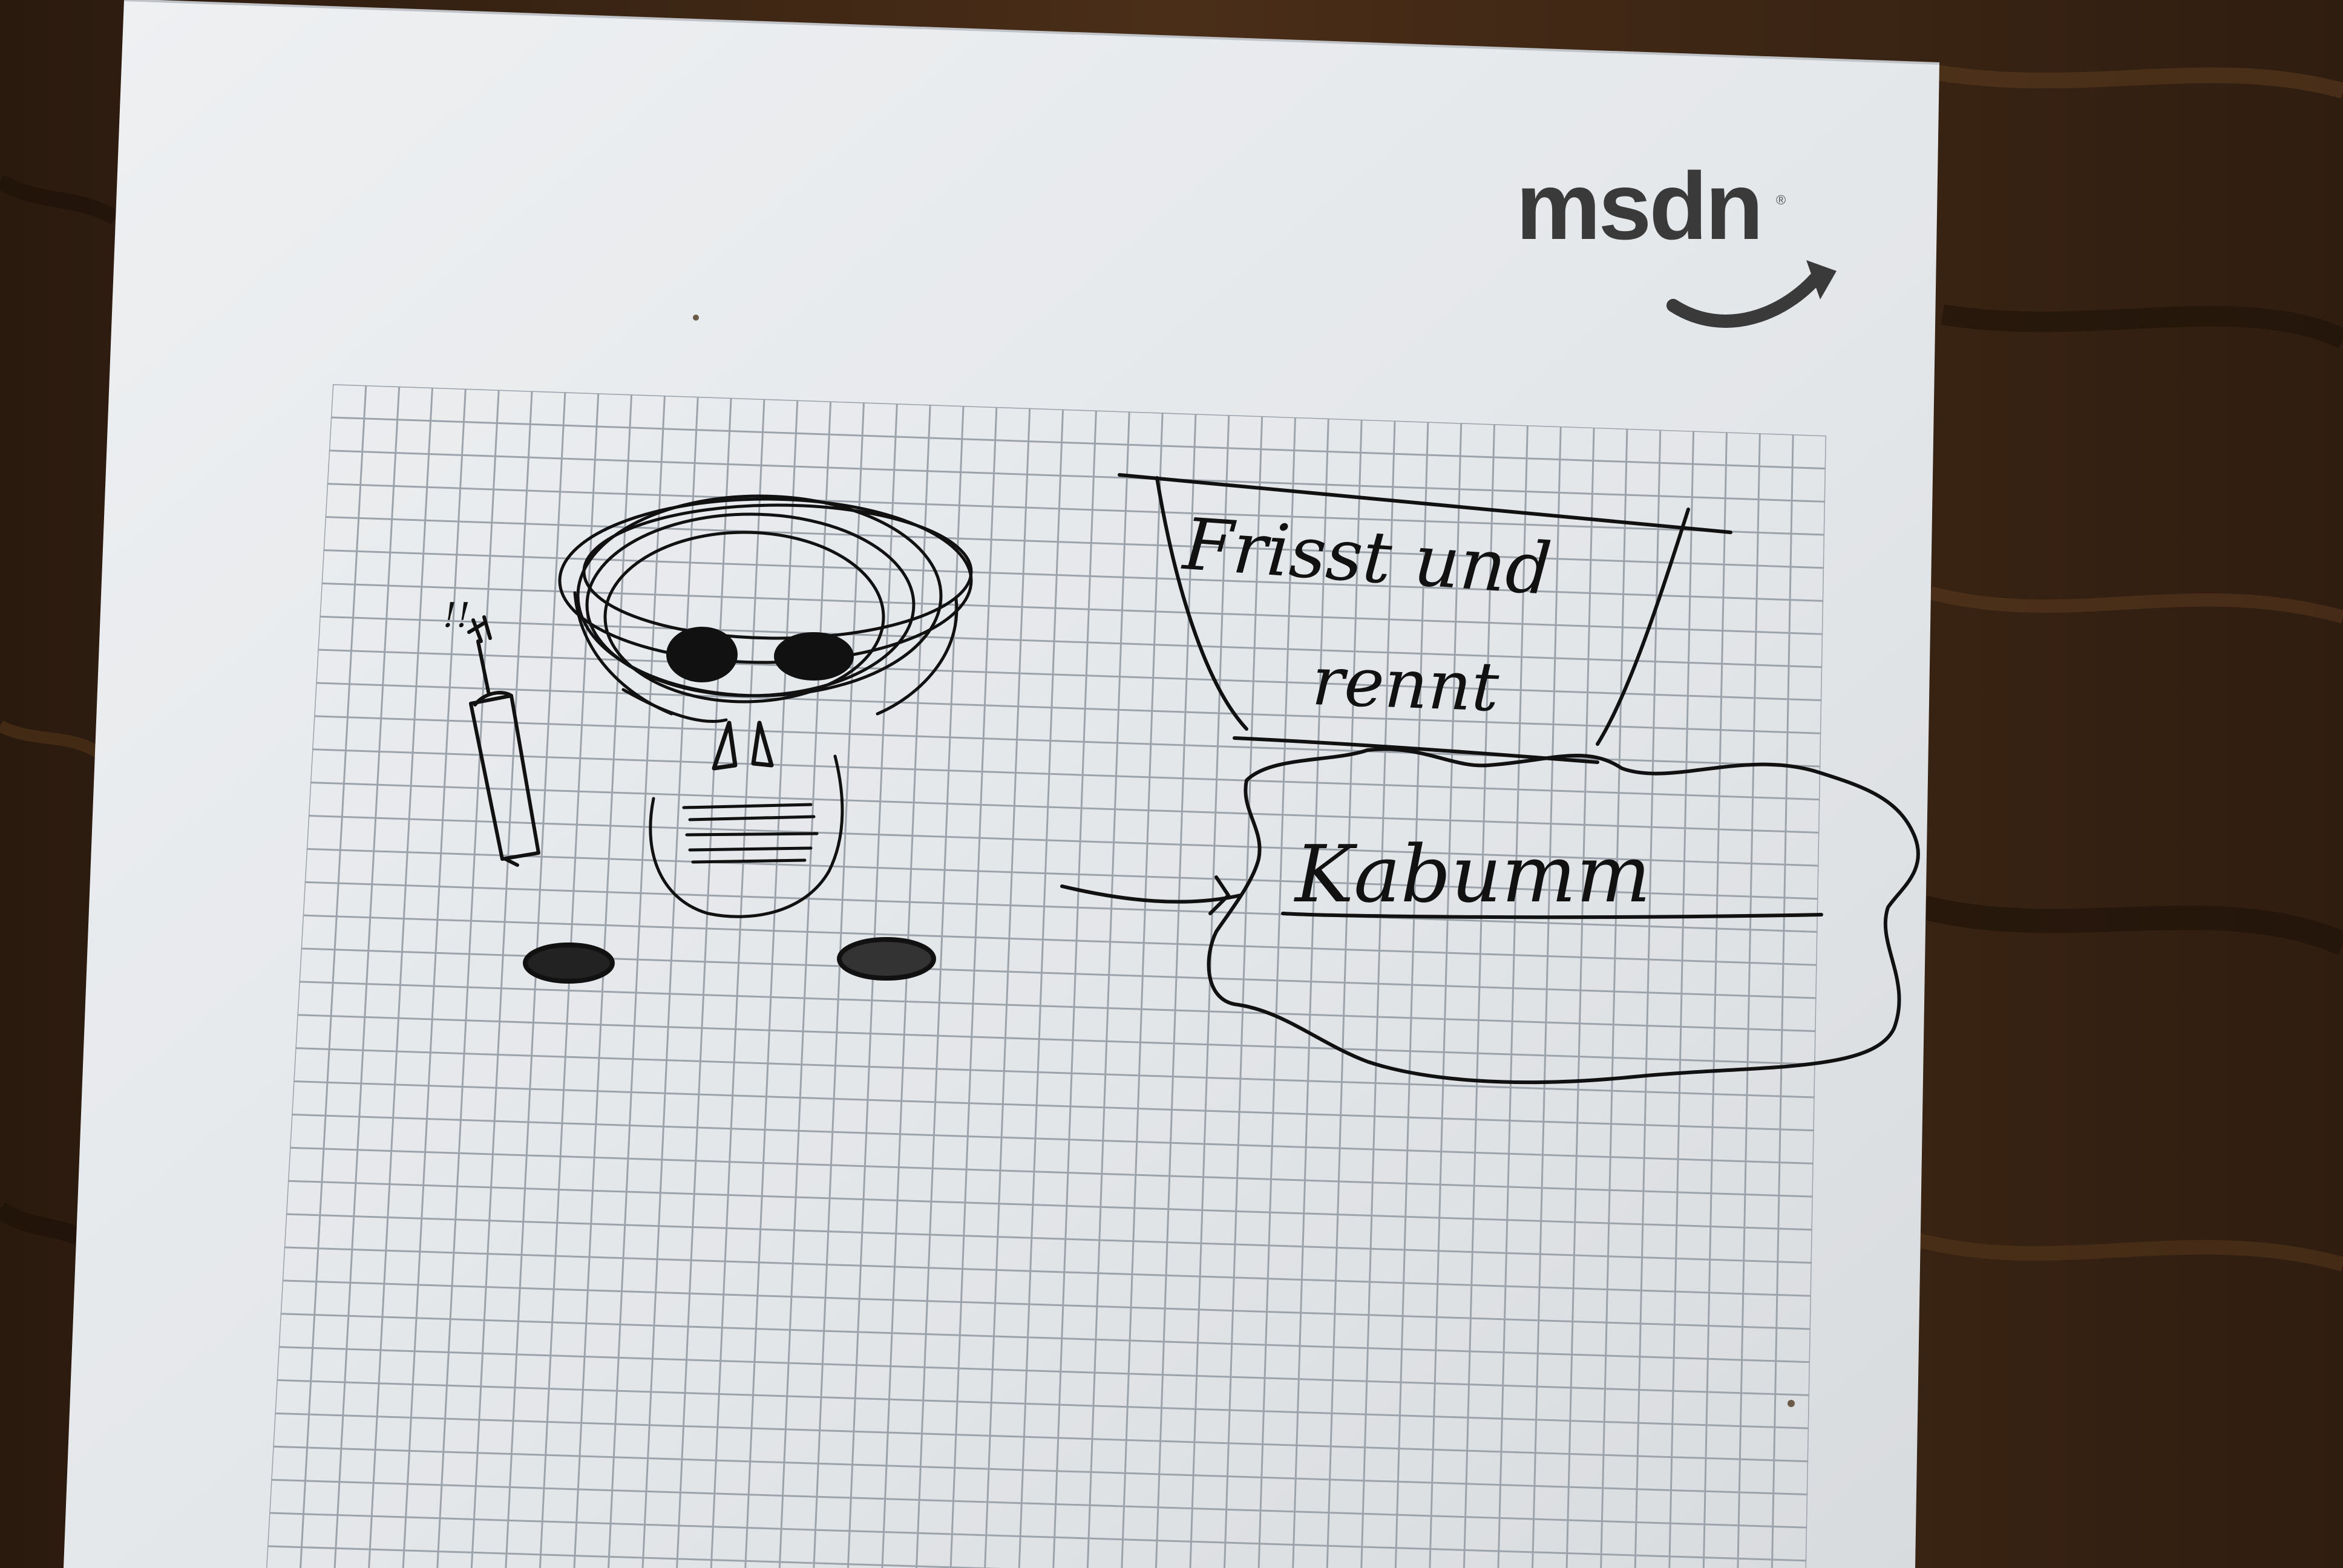 This screenshot has height=1568, width=2343. What do you see at coordinates (1639, 207) in the screenshot?
I see `msdn-logo: msdn` at bounding box center [1639, 207].